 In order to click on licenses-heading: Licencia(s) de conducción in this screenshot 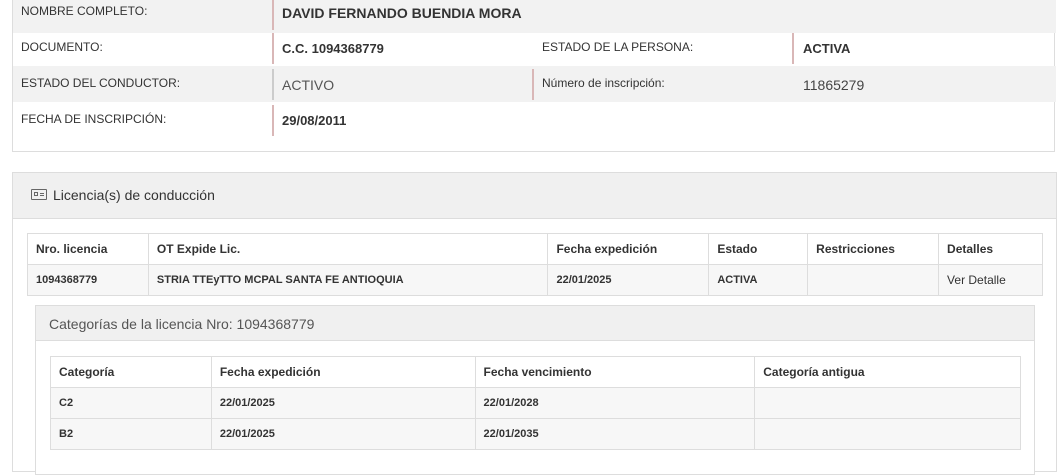, I will do `click(534, 196)`.